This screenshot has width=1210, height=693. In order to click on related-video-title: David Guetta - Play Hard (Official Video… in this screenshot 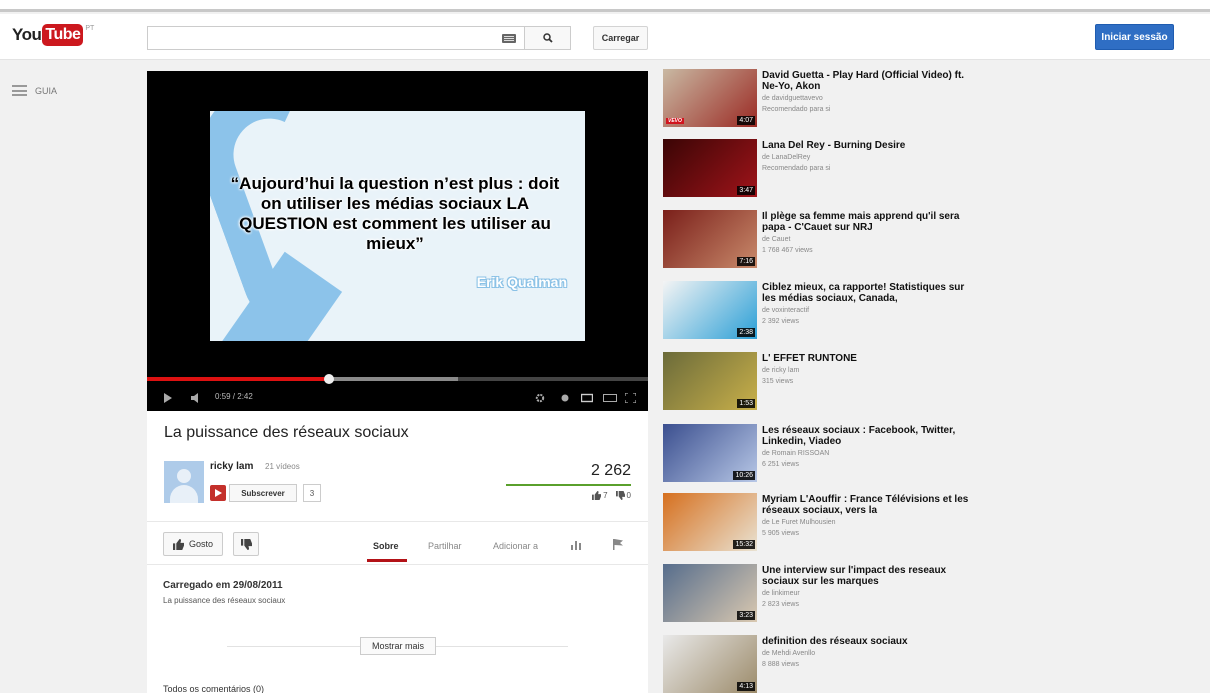, I will do `click(867, 81)`.